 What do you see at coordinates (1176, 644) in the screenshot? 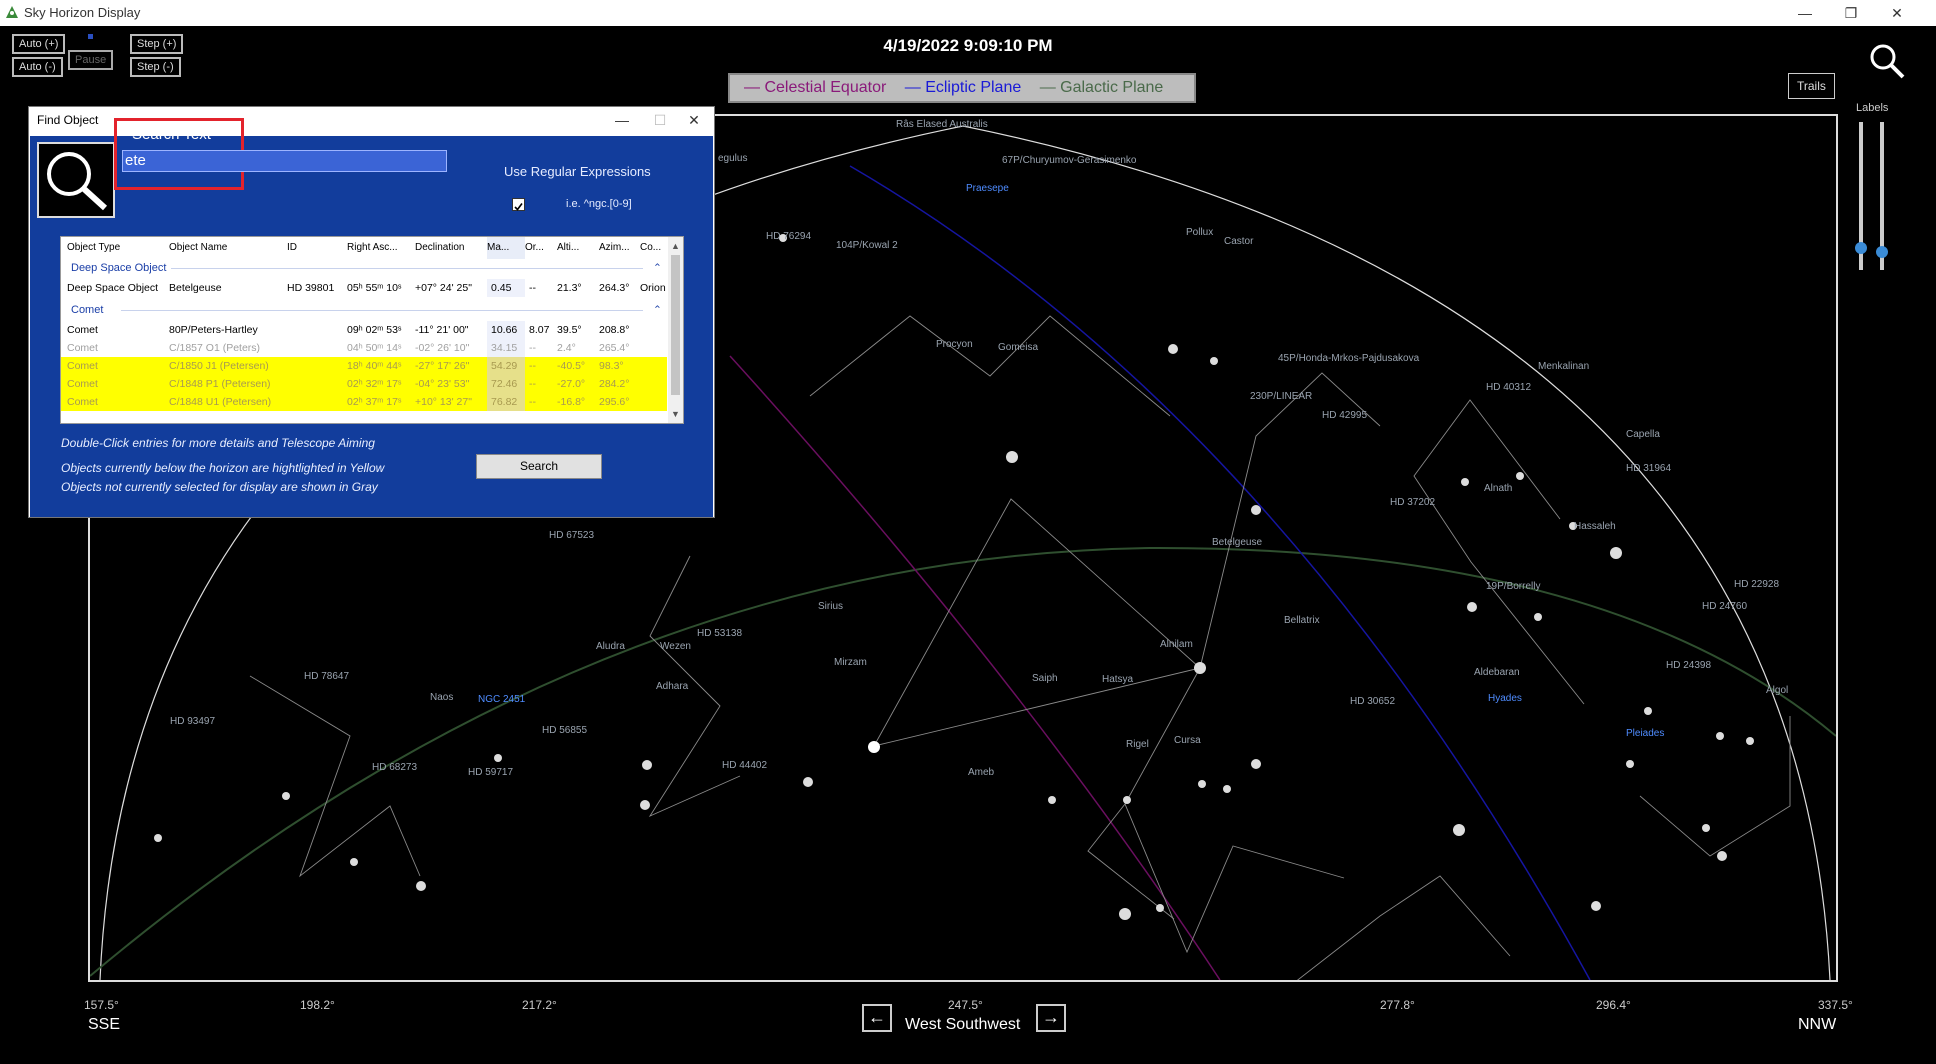
I see `svg-text: Alnilam` at bounding box center [1176, 644].